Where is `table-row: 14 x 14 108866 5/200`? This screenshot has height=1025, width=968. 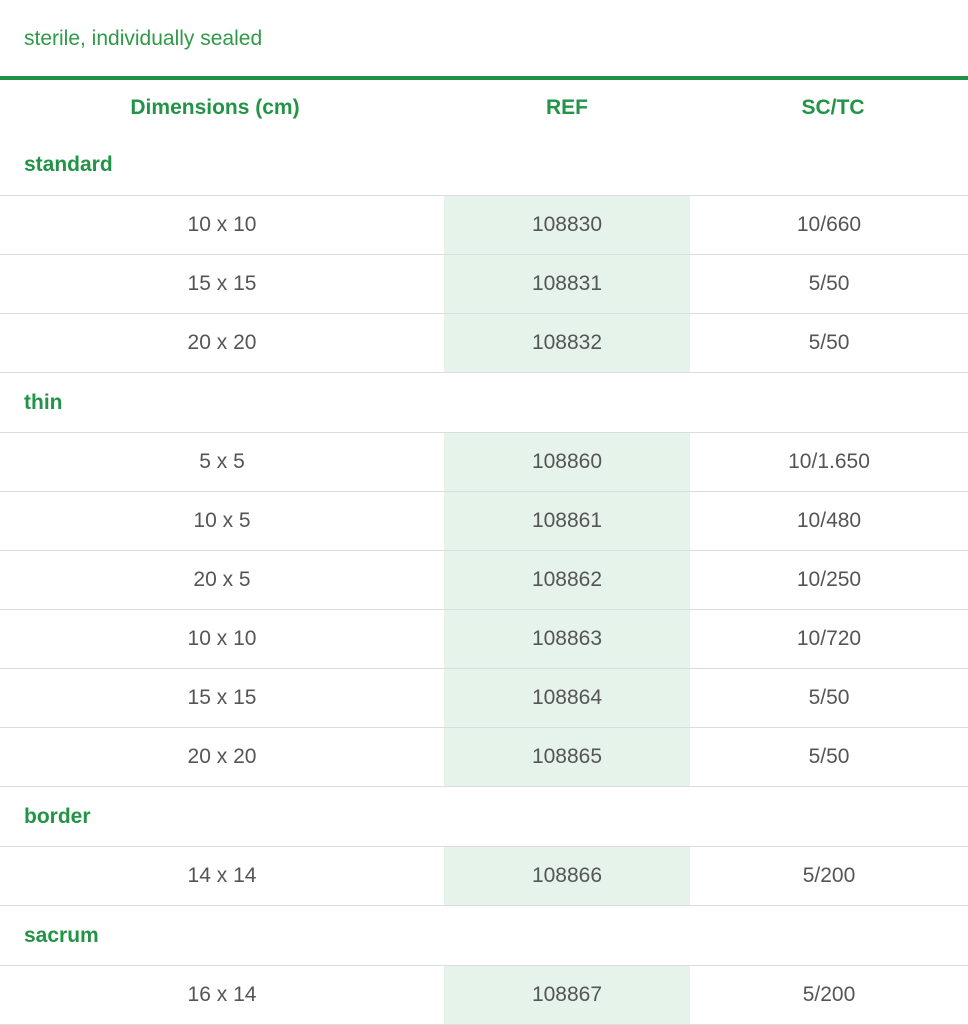 table-row: 14 x 14 108866 5/200 is located at coordinates (484, 876).